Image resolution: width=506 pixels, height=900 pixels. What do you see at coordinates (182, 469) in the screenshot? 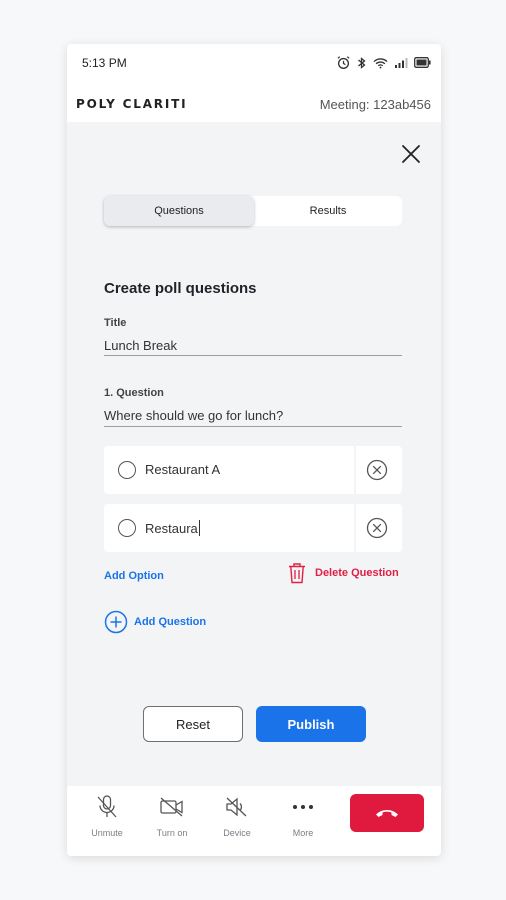
I see `option-input: Restaurant A` at bounding box center [182, 469].